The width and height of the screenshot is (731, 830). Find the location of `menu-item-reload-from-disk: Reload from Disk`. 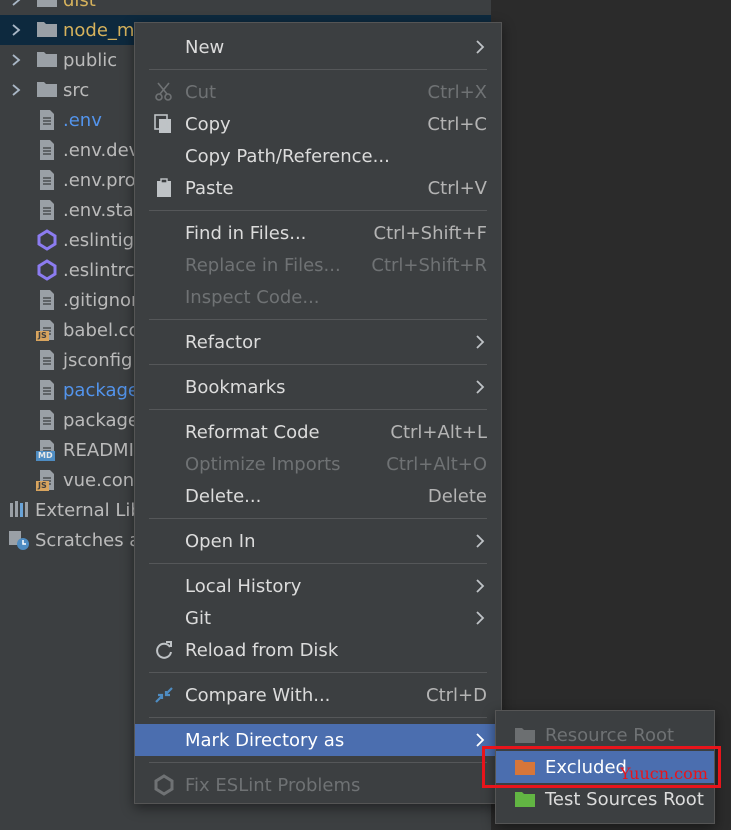

menu-item-reload-from-disk: Reload from Disk is located at coordinates (318, 650).